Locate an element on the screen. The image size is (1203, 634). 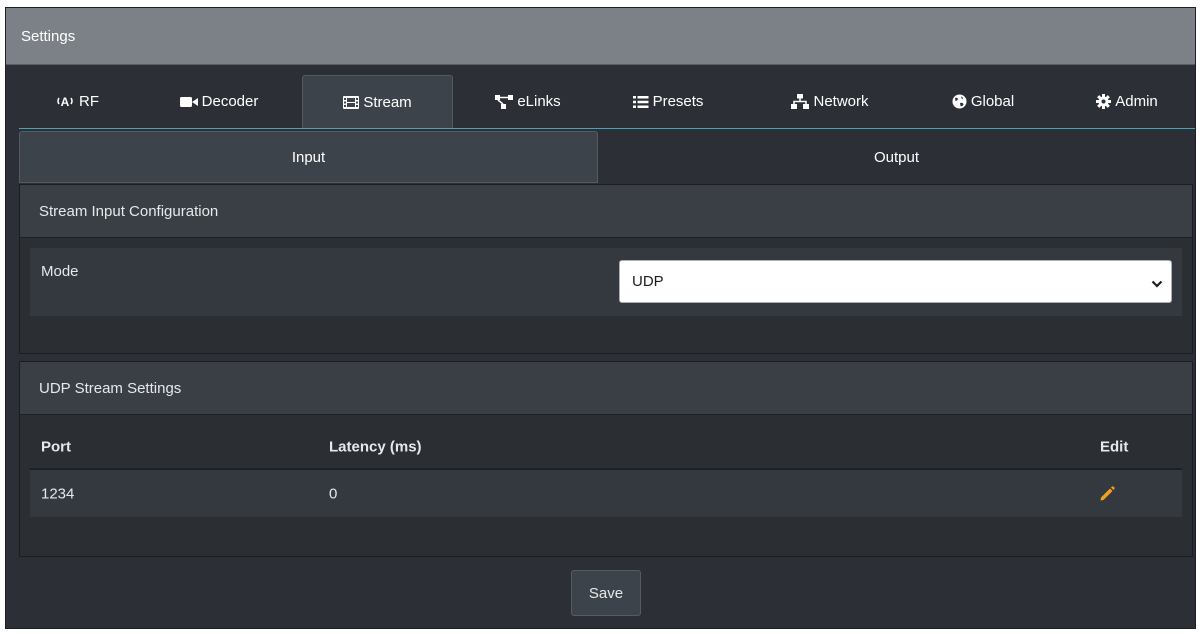
globe-icon is located at coordinates (959, 101).